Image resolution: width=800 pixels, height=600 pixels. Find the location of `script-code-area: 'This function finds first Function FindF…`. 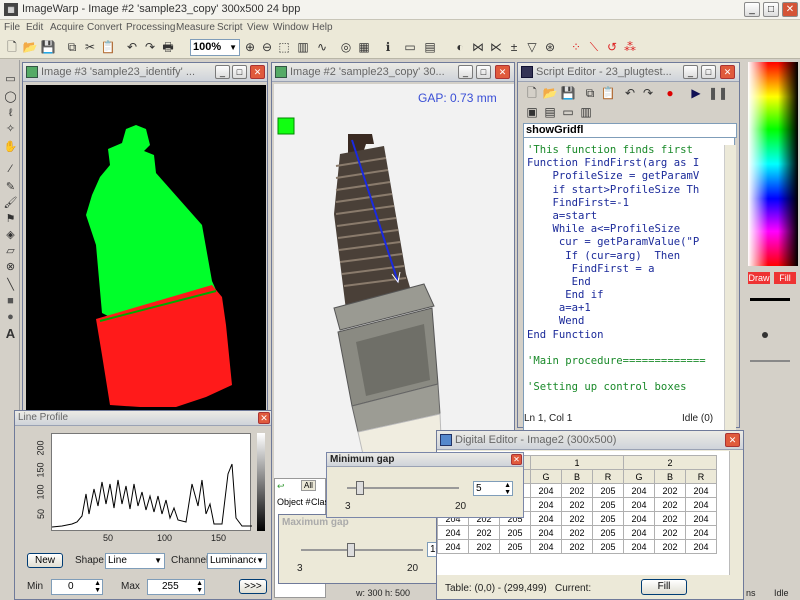

script-code-area: 'This function finds first Function FindF… is located at coordinates (629, 286).